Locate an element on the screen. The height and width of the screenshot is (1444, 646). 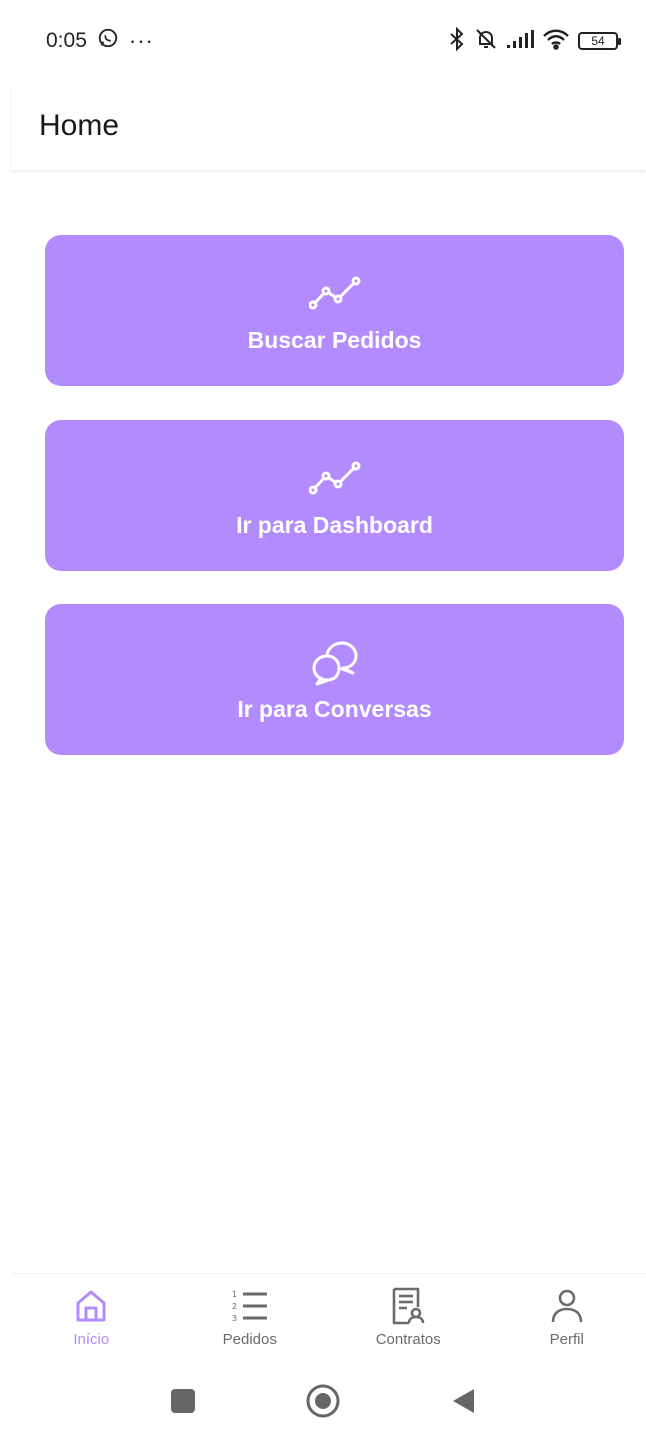
triangle-back-icon is located at coordinates (463, 1401).